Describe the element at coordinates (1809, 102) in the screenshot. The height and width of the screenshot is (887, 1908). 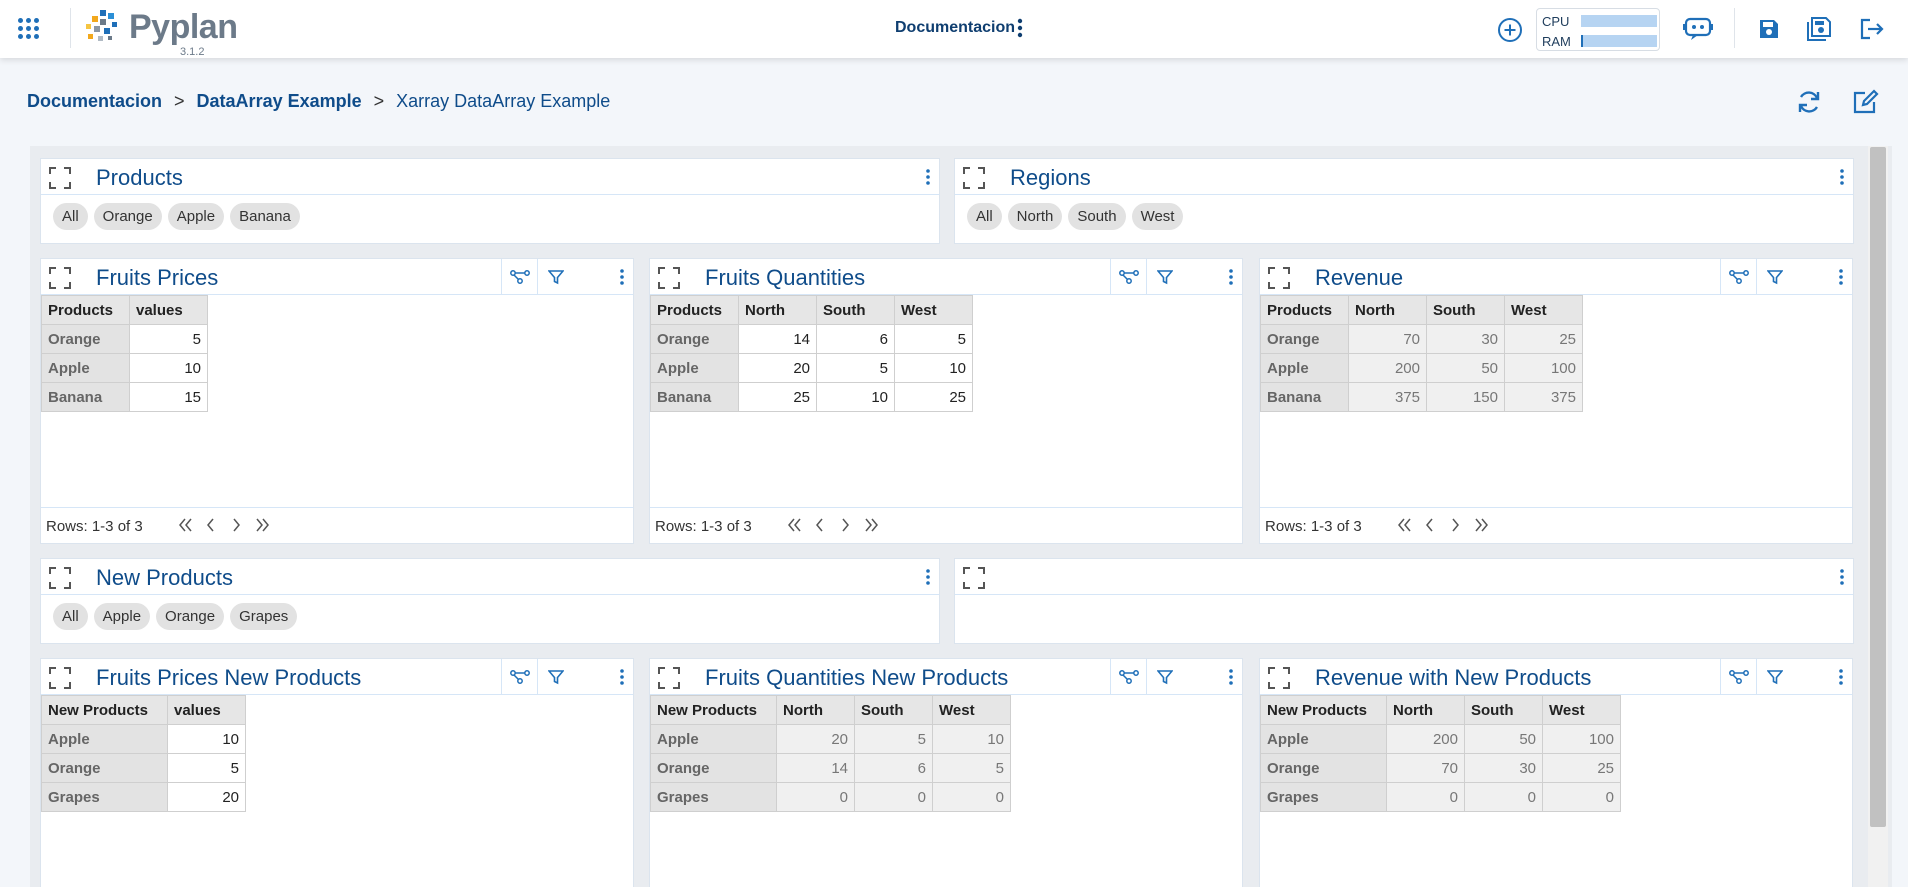
I see `refresh-icon` at that location.